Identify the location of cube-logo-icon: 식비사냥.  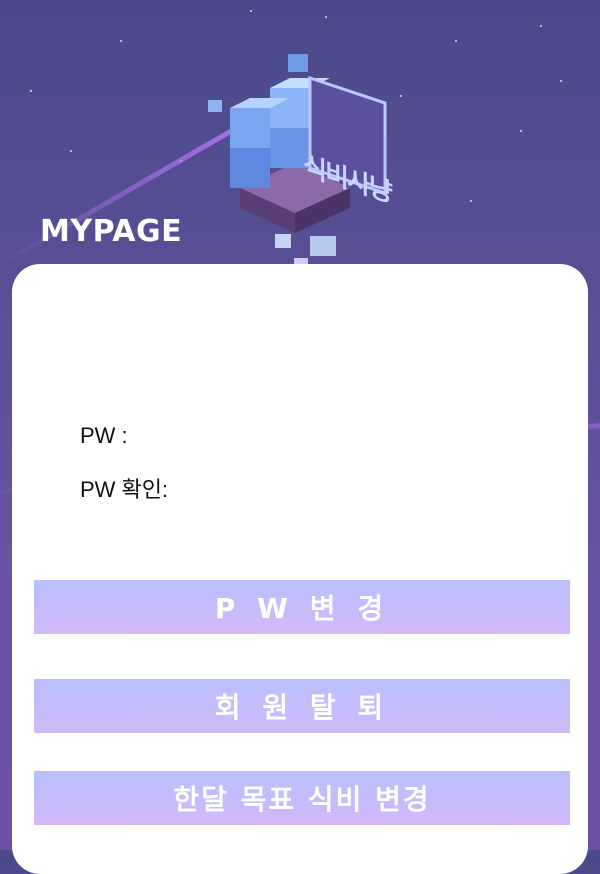
(300, 158).